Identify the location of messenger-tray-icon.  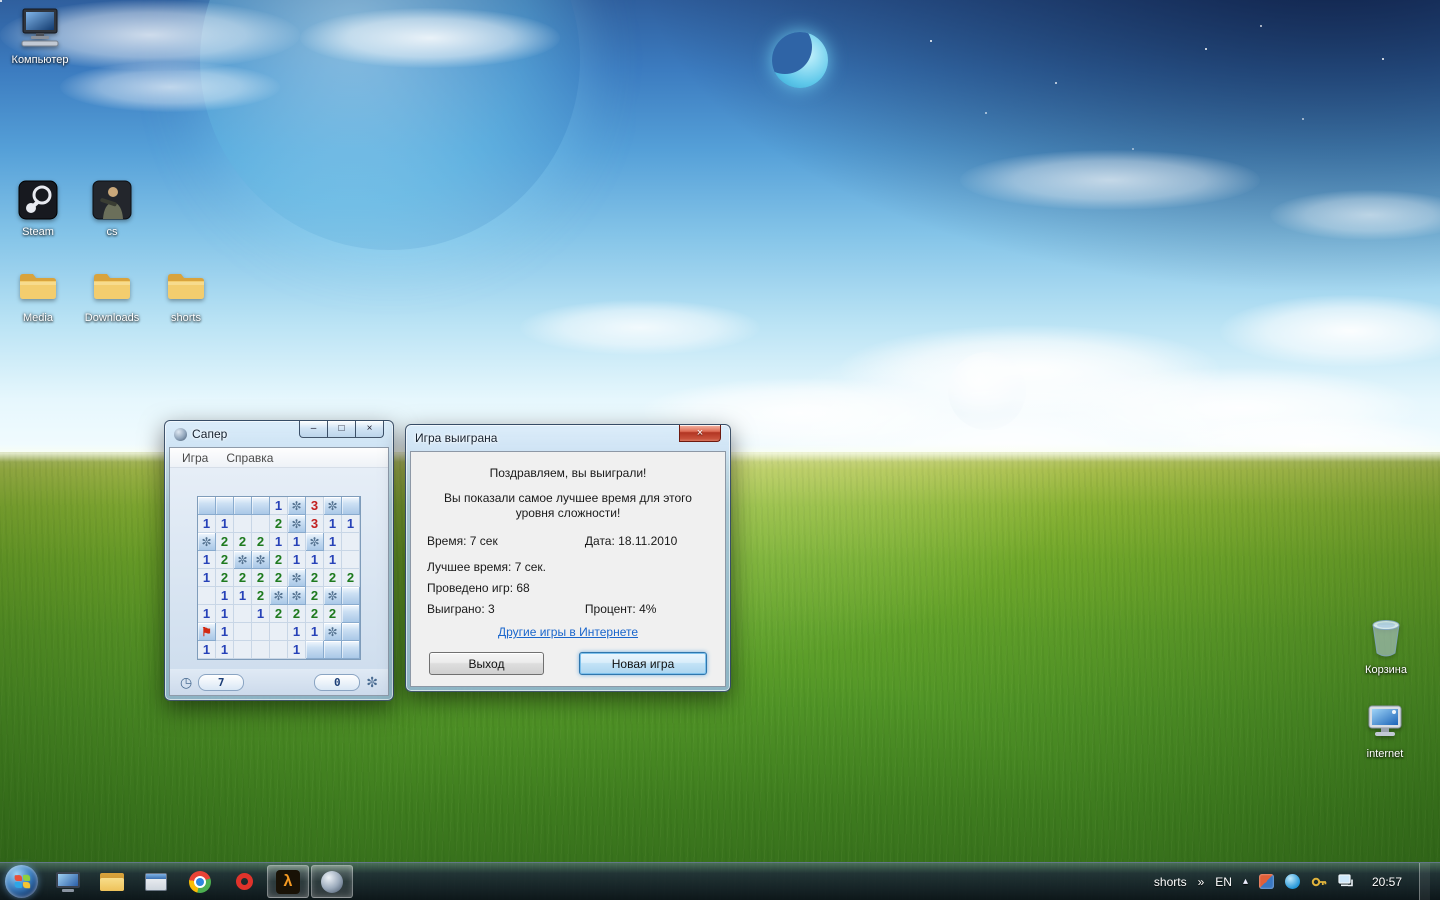
(1292, 881).